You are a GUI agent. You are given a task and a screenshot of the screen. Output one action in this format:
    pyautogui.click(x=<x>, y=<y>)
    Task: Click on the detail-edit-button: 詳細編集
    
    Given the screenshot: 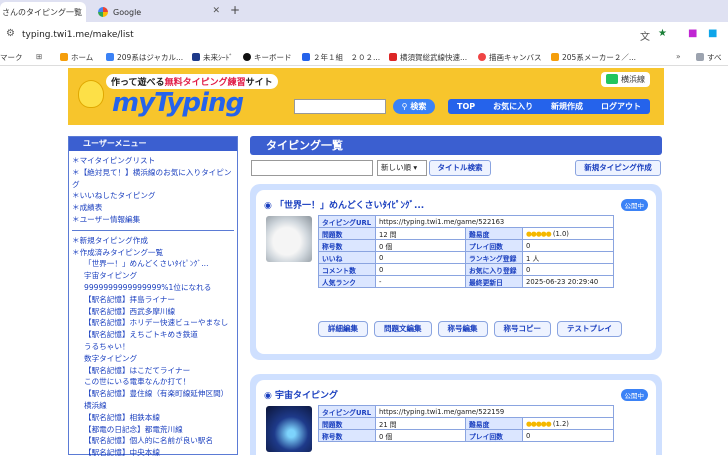 What is the action you would take?
    pyautogui.click(x=343, y=329)
    